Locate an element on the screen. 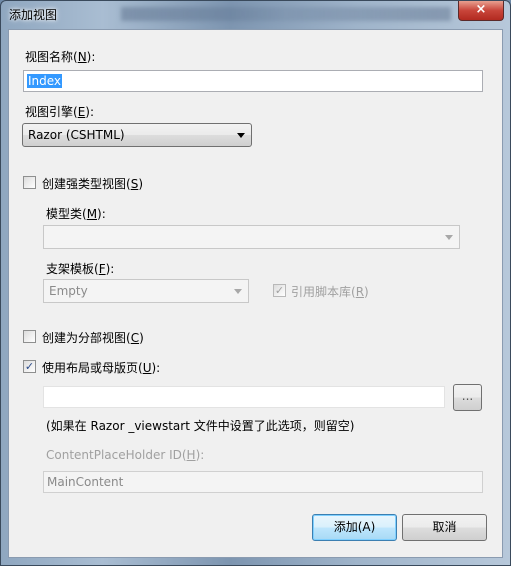 The width and height of the screenshot is (511, 566). scaffold-template-select: Empty is located at coordinates (146, 291).